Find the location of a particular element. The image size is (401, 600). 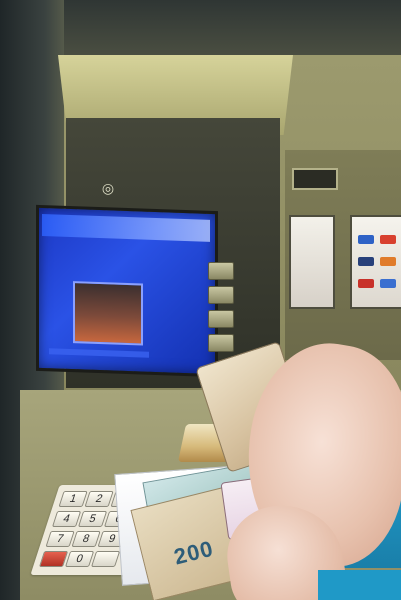

keypad-cancel-key is located at coordinates (53, 559).